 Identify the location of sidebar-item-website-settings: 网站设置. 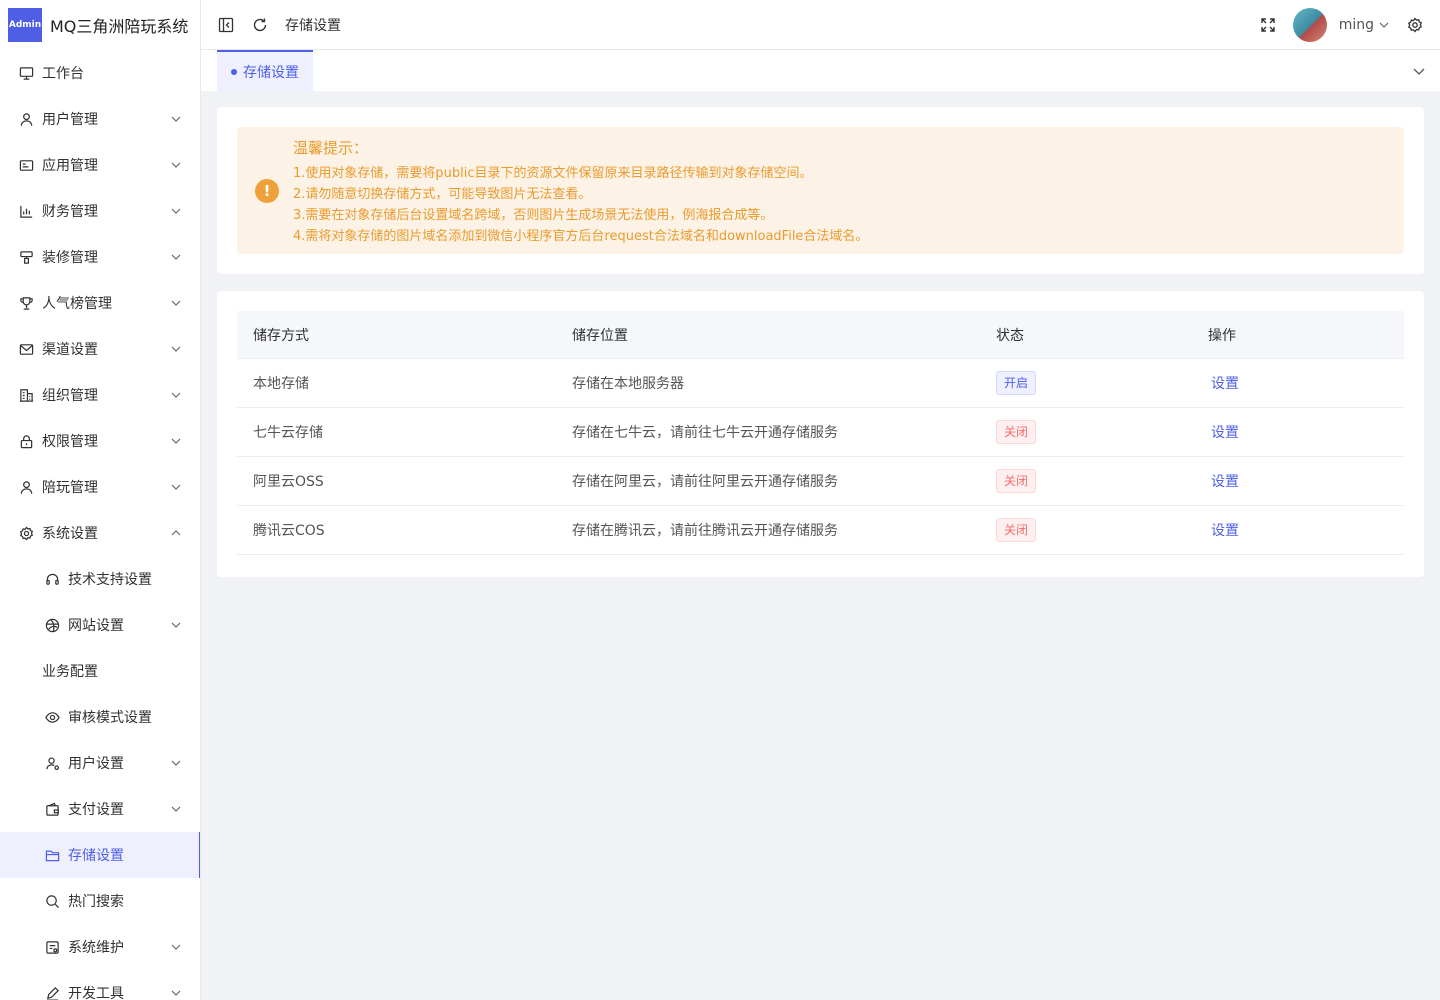
(100, 625).